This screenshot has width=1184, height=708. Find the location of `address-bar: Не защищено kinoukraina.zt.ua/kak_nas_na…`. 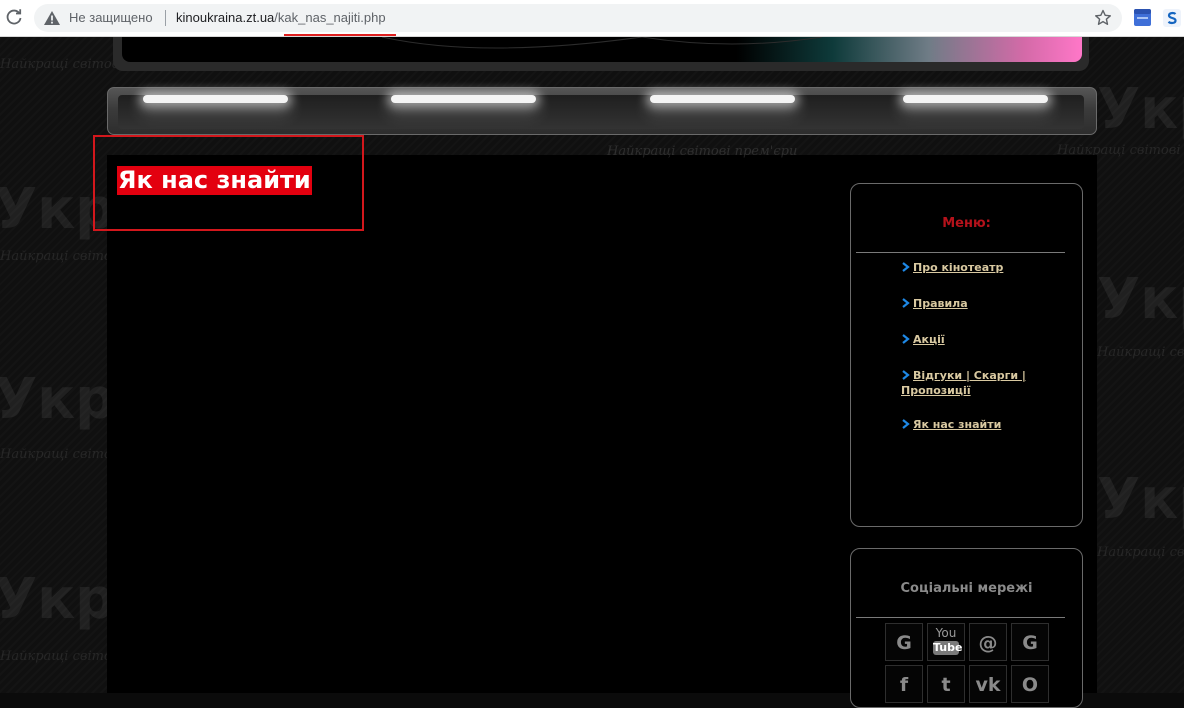

address-bar: Не защищено kinoukraina.zt.ua/kak_nas_na… is located at coordinates (578, 18).